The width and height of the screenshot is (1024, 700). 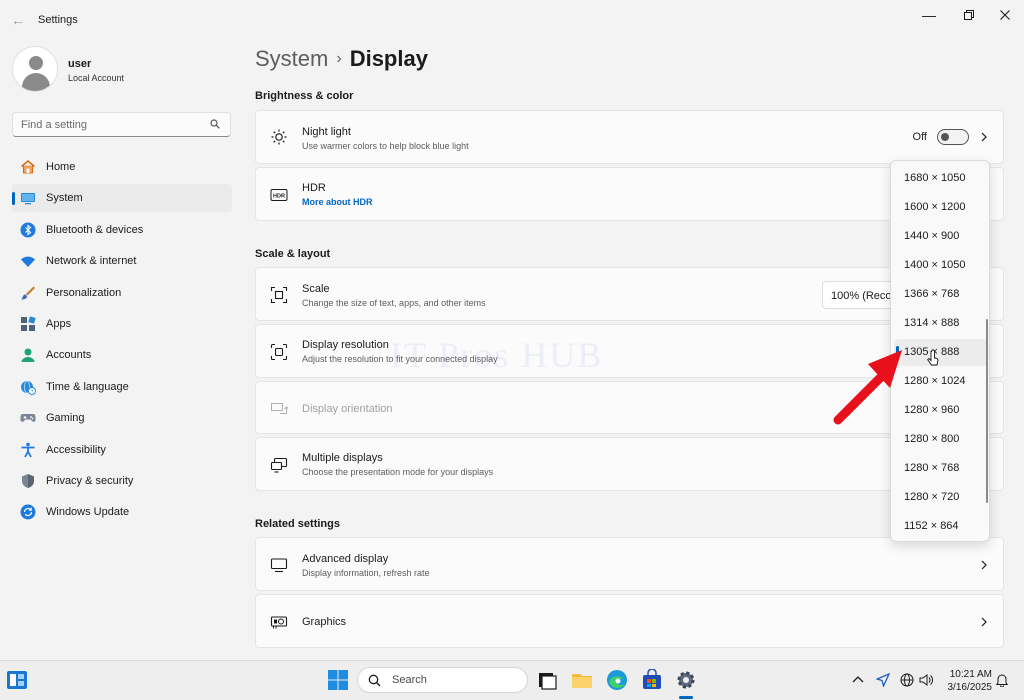 What do you see at coordinates (987, 411) in the screenshot?
I see `dropdown-scrollbar` at bounding box center [987, 411].